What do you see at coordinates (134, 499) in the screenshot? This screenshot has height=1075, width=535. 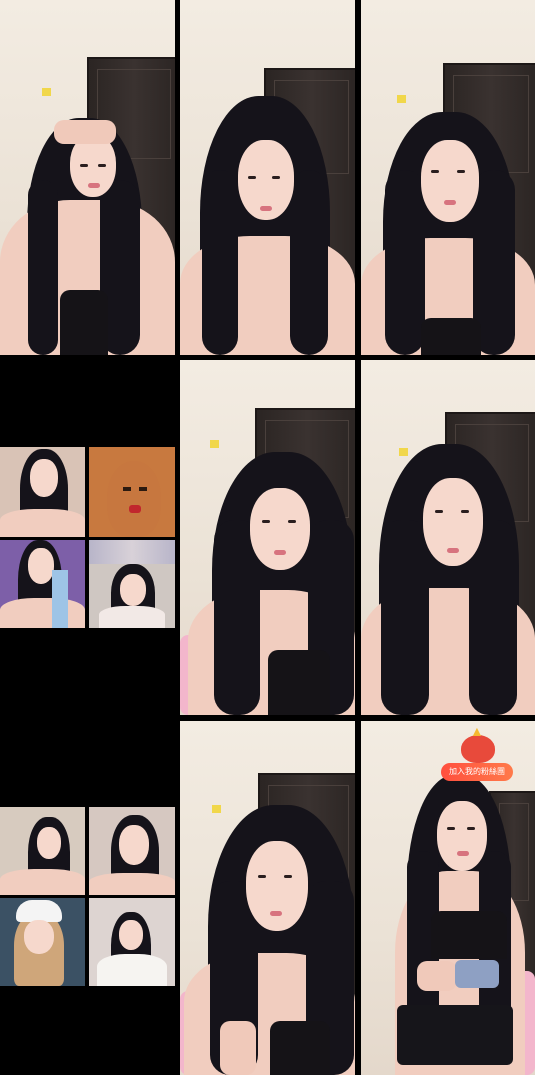 I see `gingerbread-avatar` at bounding box center [134, 499].